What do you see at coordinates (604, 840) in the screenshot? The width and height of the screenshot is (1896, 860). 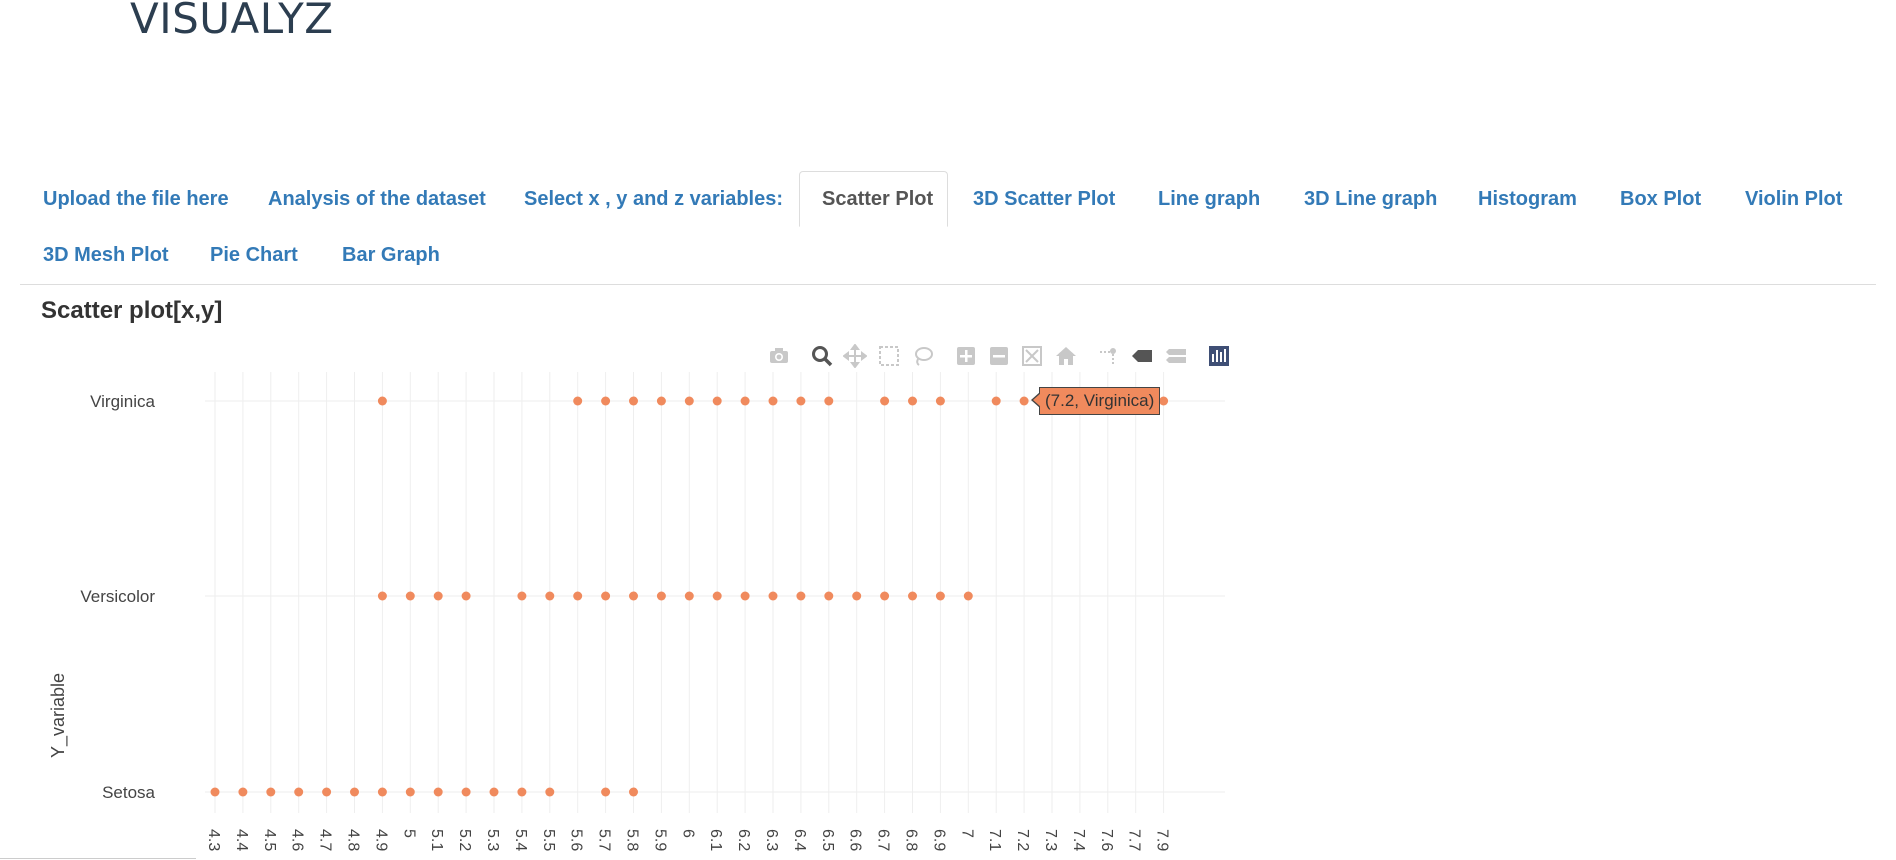 I see `x-tick-label: 5.7` at bounding box center [604, 840].